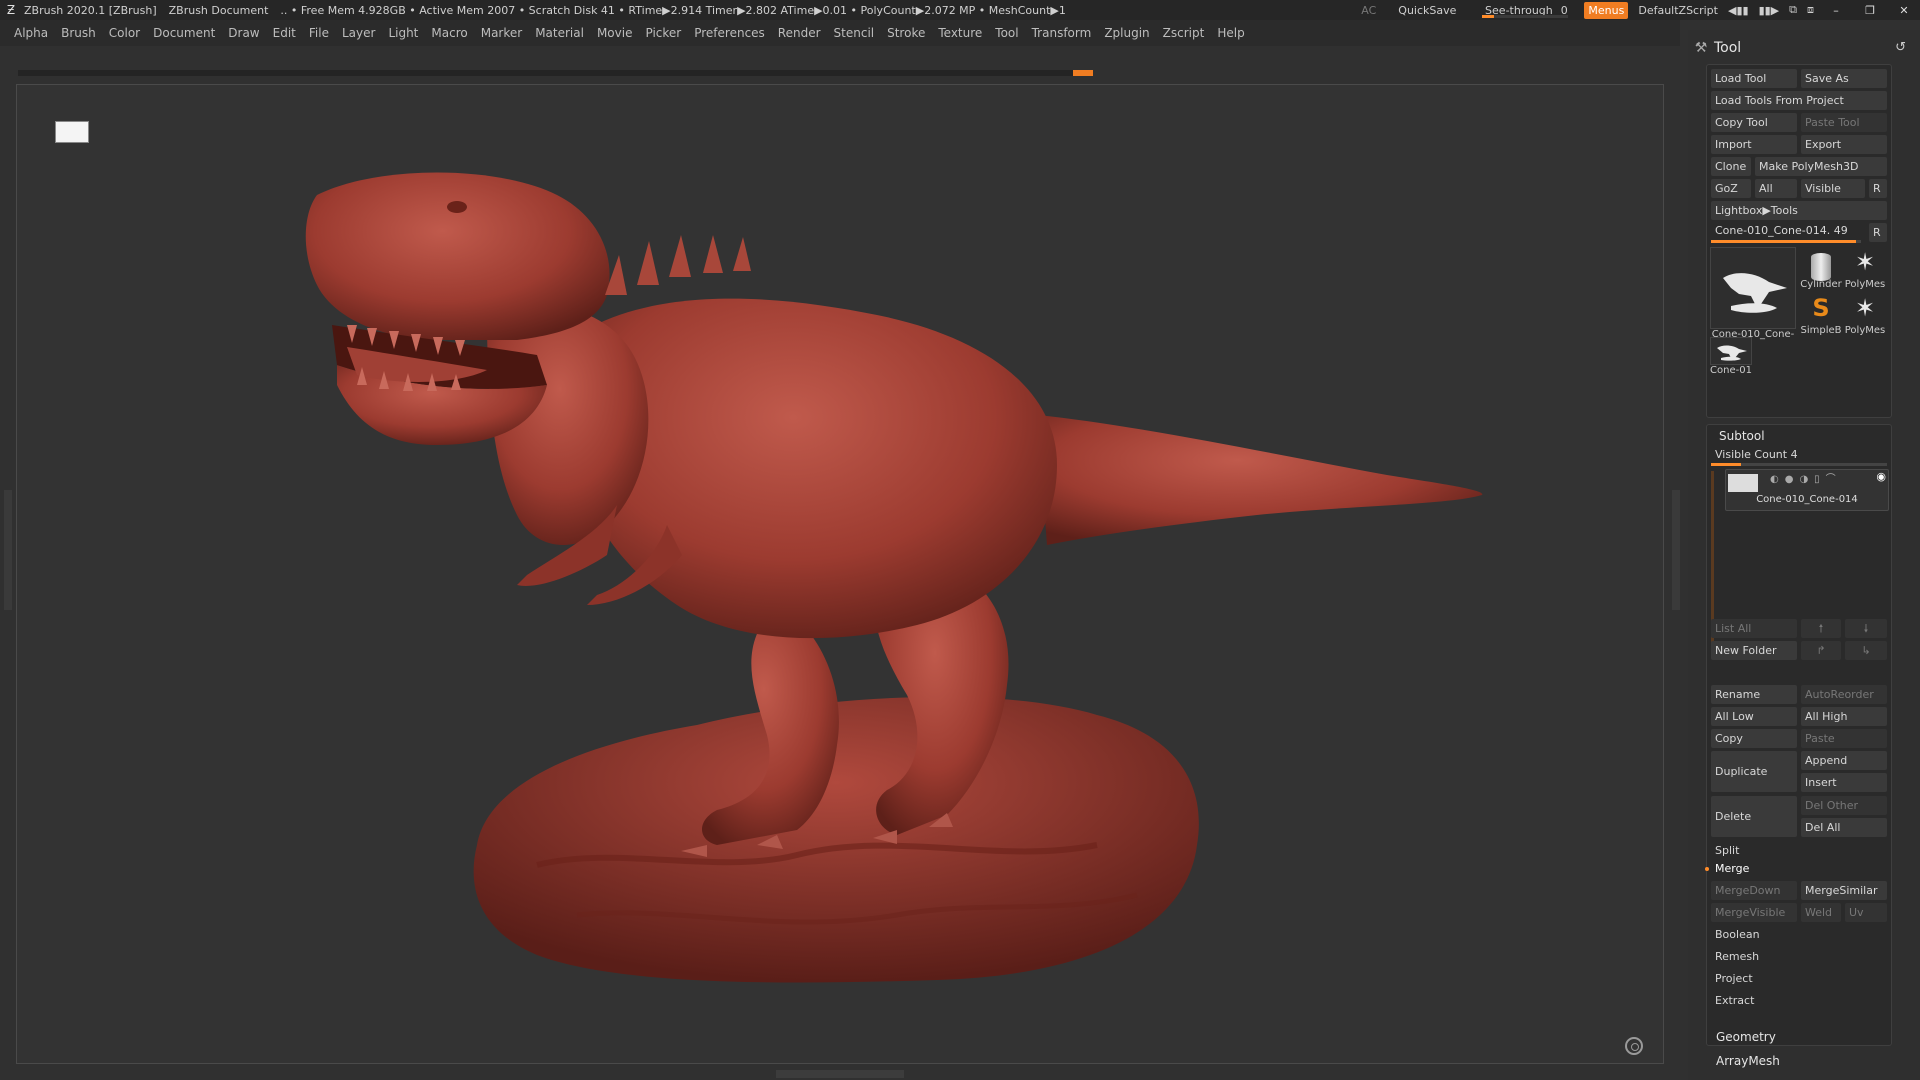 The width and height of the screenshot is (1920, 1080). What do you see at coordinates (1844, 782) in the screenshot?
I see `insert-button: Insert` at bounding box center [1844, 782].